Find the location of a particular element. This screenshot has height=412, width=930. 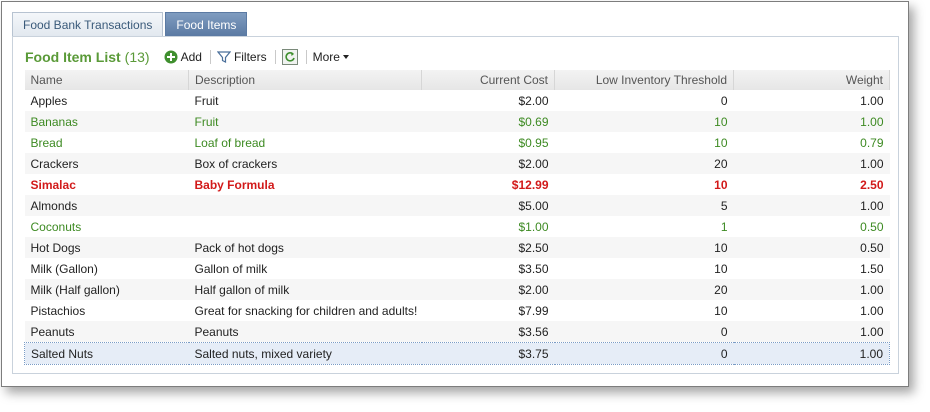

tab-food-items: Food Items is located at coordinates (206, 24).